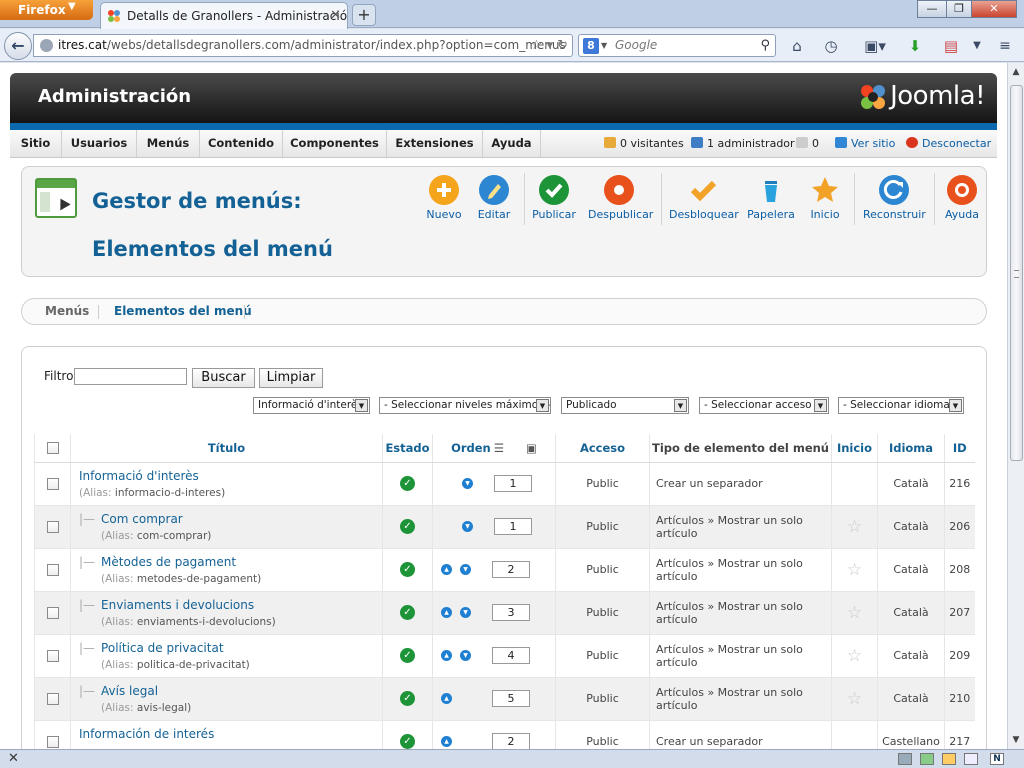 This screenshot has width=1024, height=768. Describe the element at coordinates (959, 448) in the screenshot. I see `column-id: ID` at that location.